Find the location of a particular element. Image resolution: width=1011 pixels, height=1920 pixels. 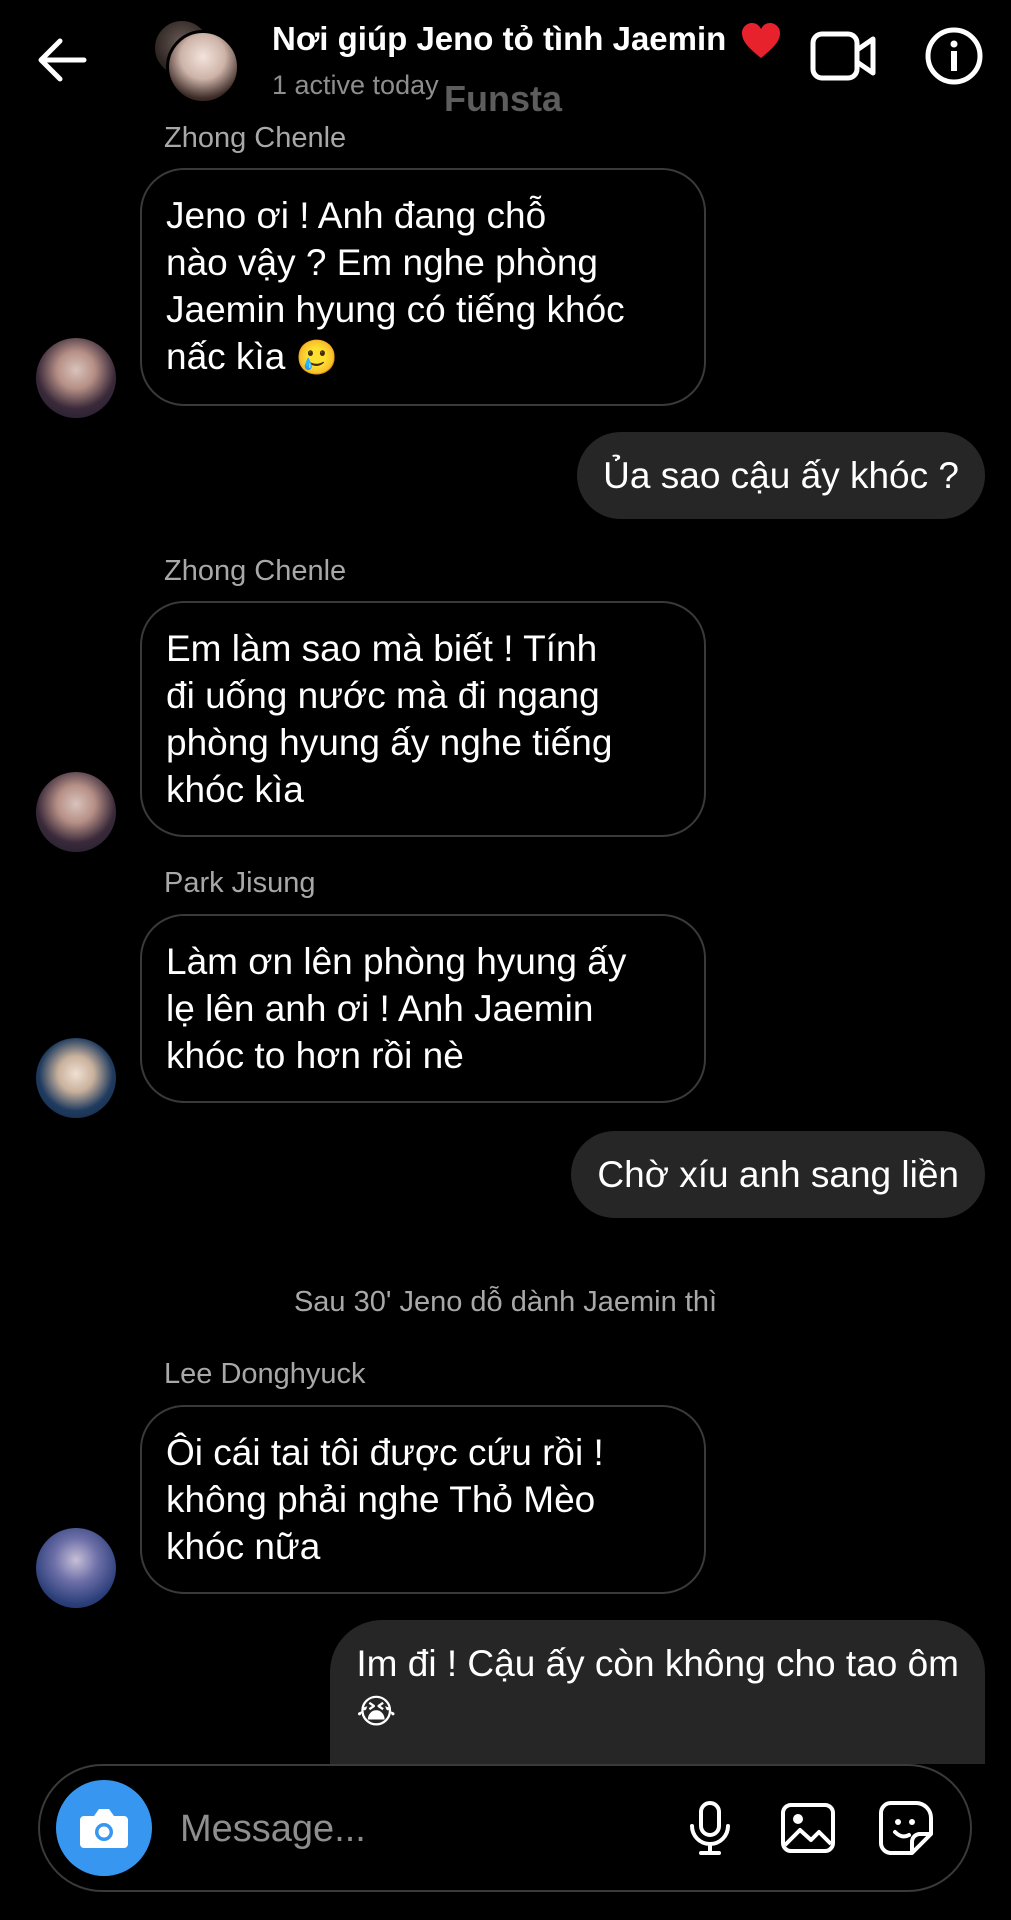

chat-title: Nơi giúp Jeno tỏ tình Jaemin is located at coordinates (527, 40).